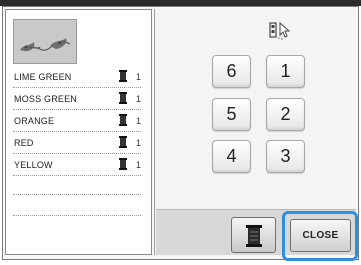  I want to click on thread-color-name: MOSS GREEN, so click(46, 99).